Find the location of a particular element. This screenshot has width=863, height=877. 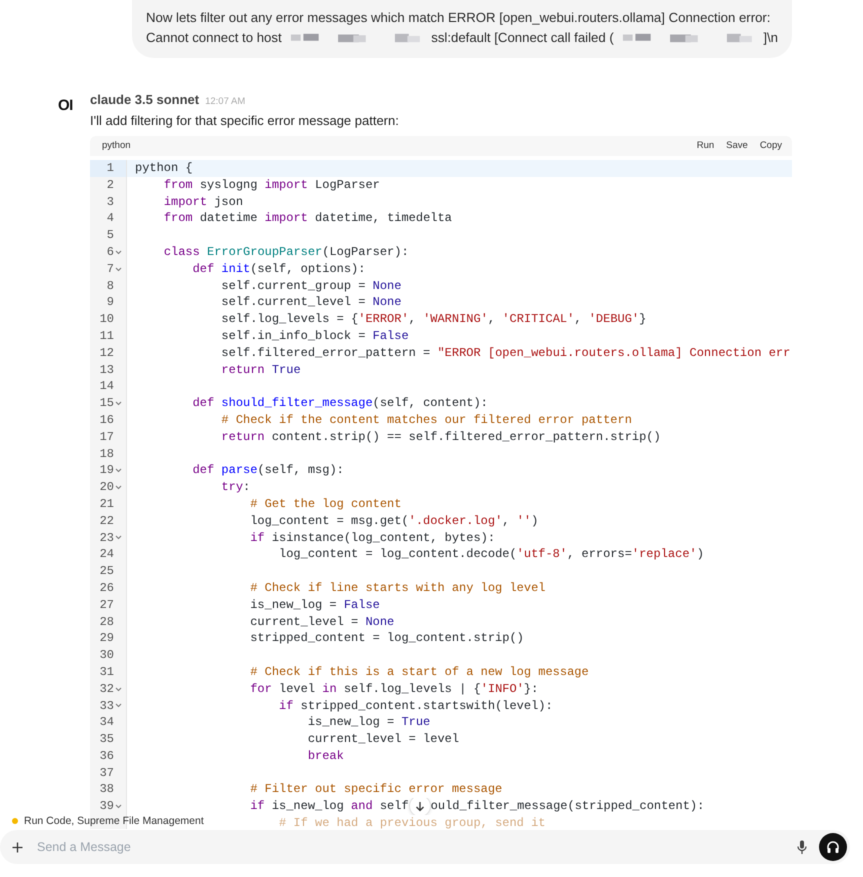

line-number: 10 is located at coordinates (107, 319).